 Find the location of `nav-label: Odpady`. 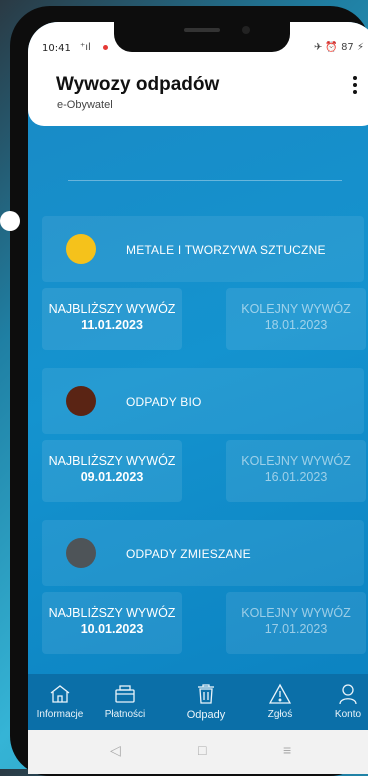

nav-label: Odpady is located at coordinates (206, 715).